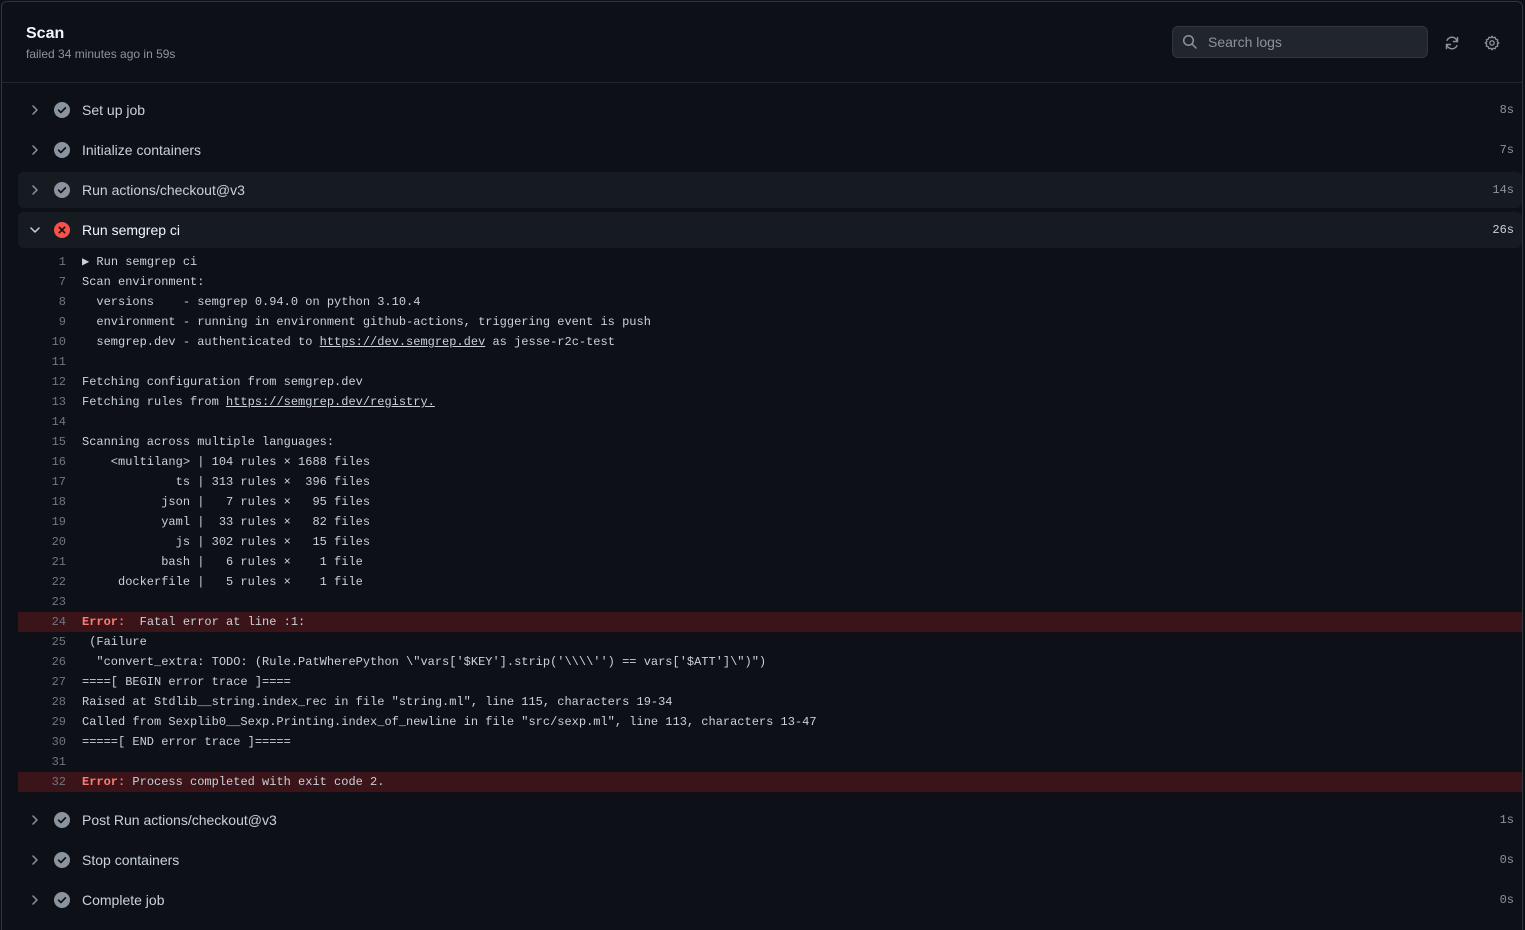  What do you see at coordinates (770, 602) in the screenshot?
I see `log-line: 23` at bounding box center [770, 602].